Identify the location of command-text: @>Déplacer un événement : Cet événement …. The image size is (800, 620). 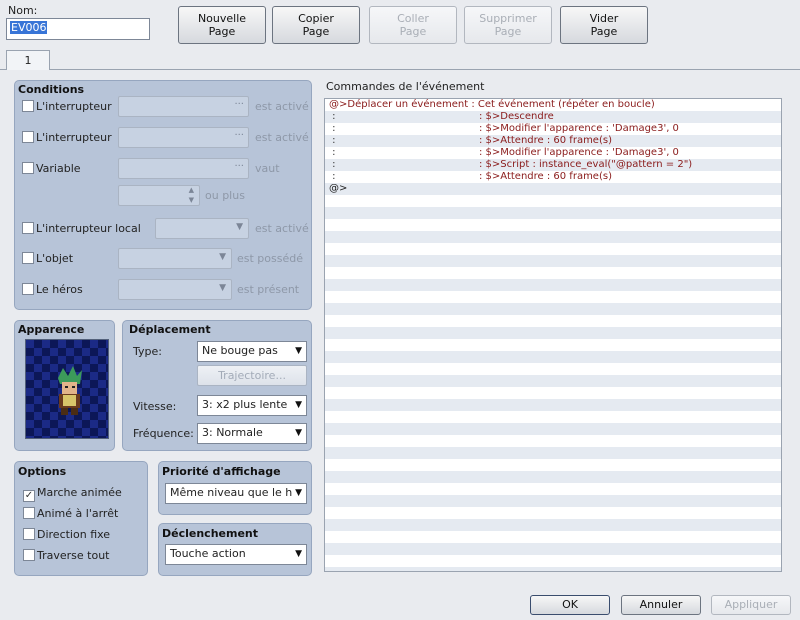
(492, 104).